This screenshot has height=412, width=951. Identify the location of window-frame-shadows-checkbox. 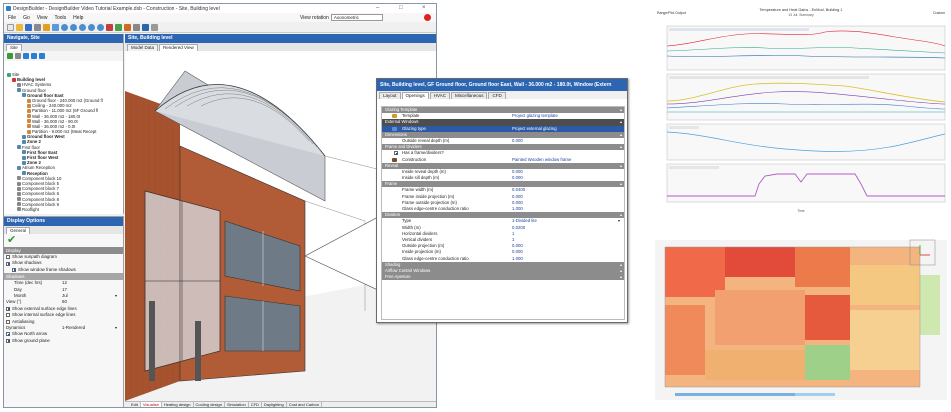
(14, 269).